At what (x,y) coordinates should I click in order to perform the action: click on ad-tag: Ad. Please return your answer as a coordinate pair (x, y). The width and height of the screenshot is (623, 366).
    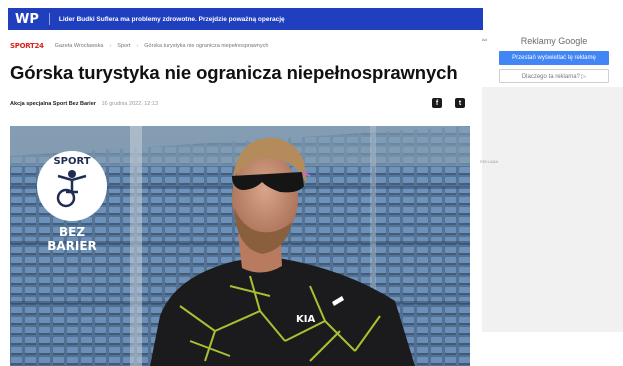
    Looking at the image, I should click on (484, 39).